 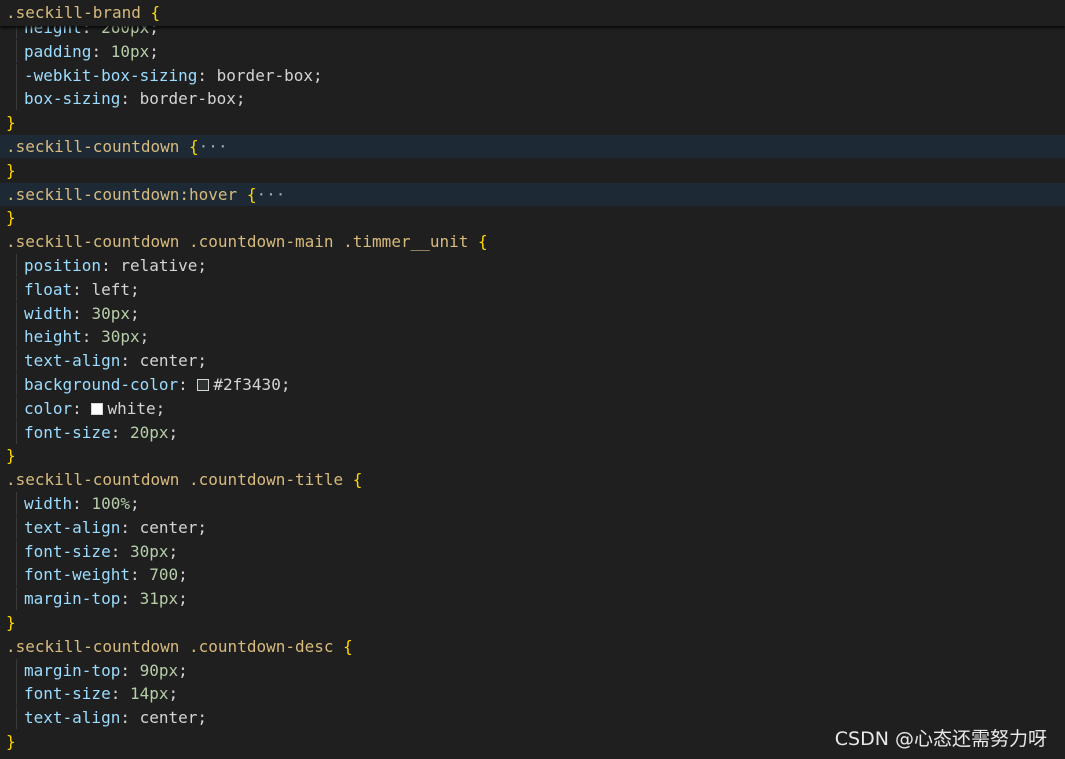 What do you see at coordinates (110, 313) in the screenshot?
I see `css-value: 30px` at bounding box center [110, 313].